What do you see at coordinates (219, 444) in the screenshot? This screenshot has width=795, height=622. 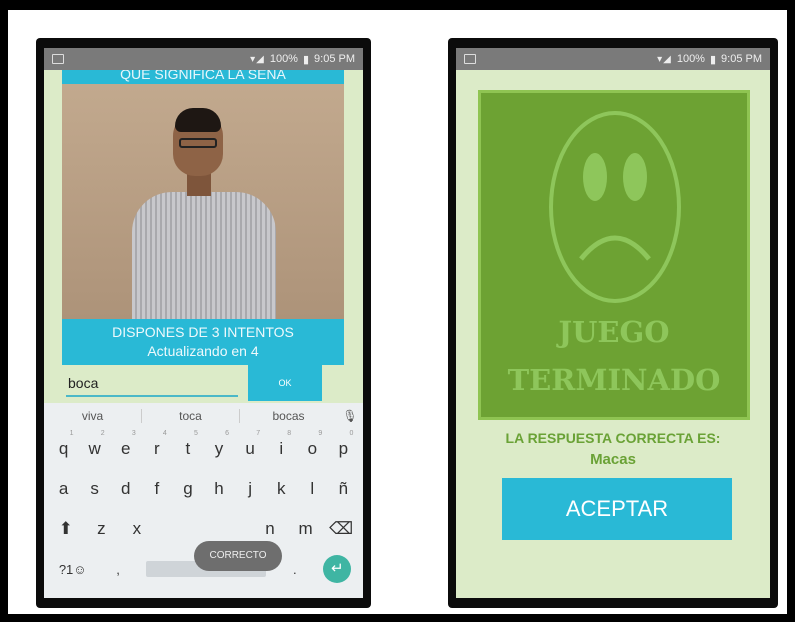 I see `key-y: y6` at bounding box center [219, 444].